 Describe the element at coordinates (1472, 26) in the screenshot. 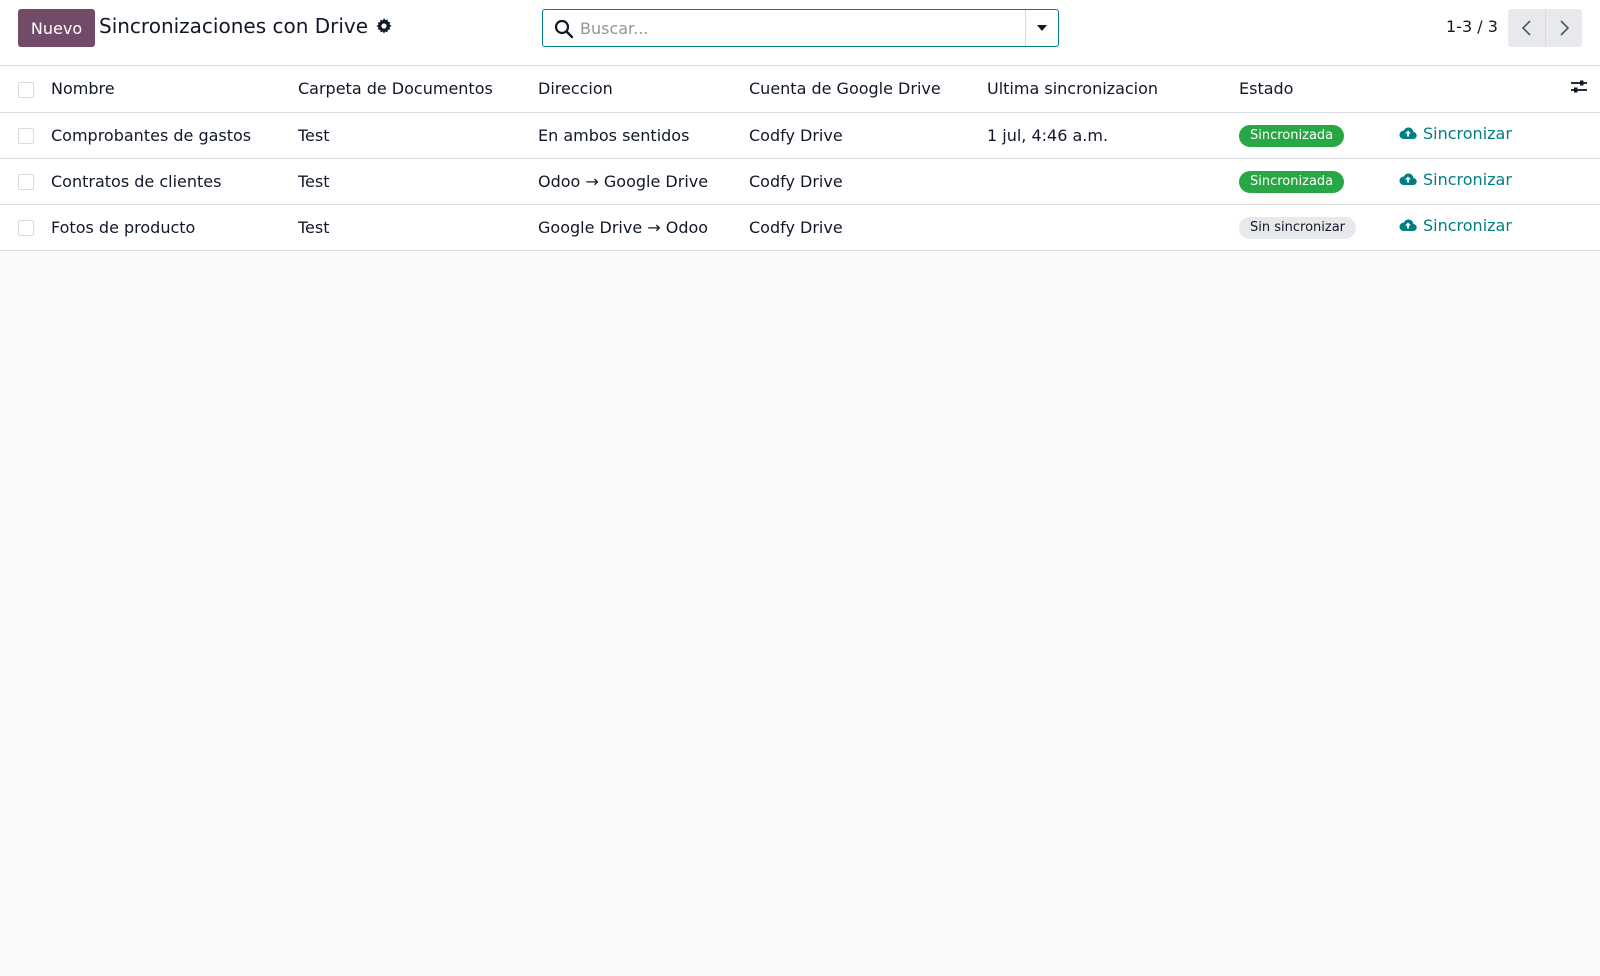

I see `pager-value: 1-3 / 3` at that location.